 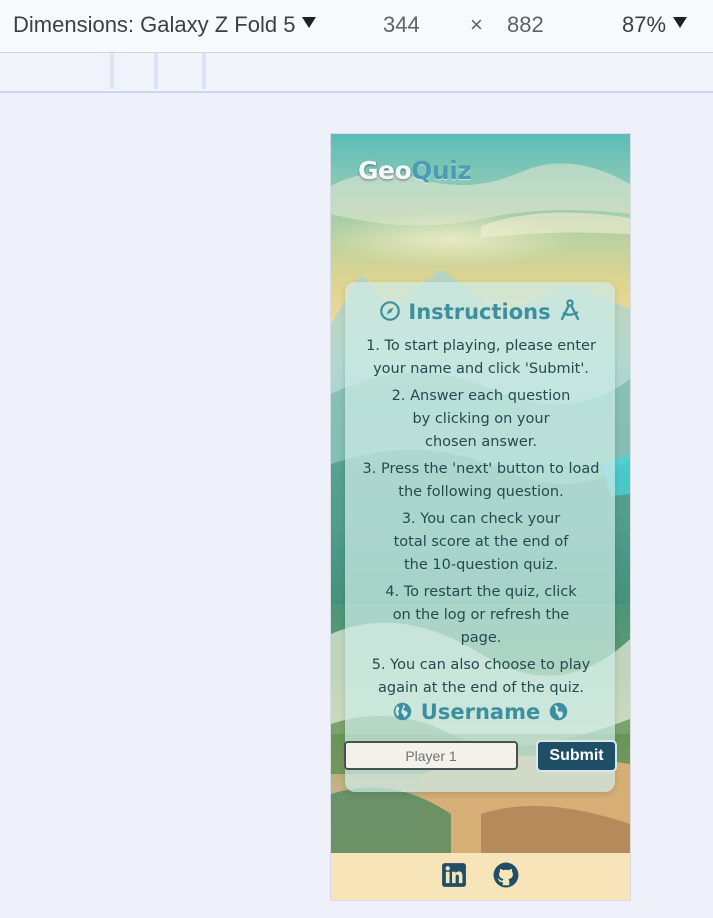 I want to click on instructions-heading: Instructions, so click(x=480, y=311).